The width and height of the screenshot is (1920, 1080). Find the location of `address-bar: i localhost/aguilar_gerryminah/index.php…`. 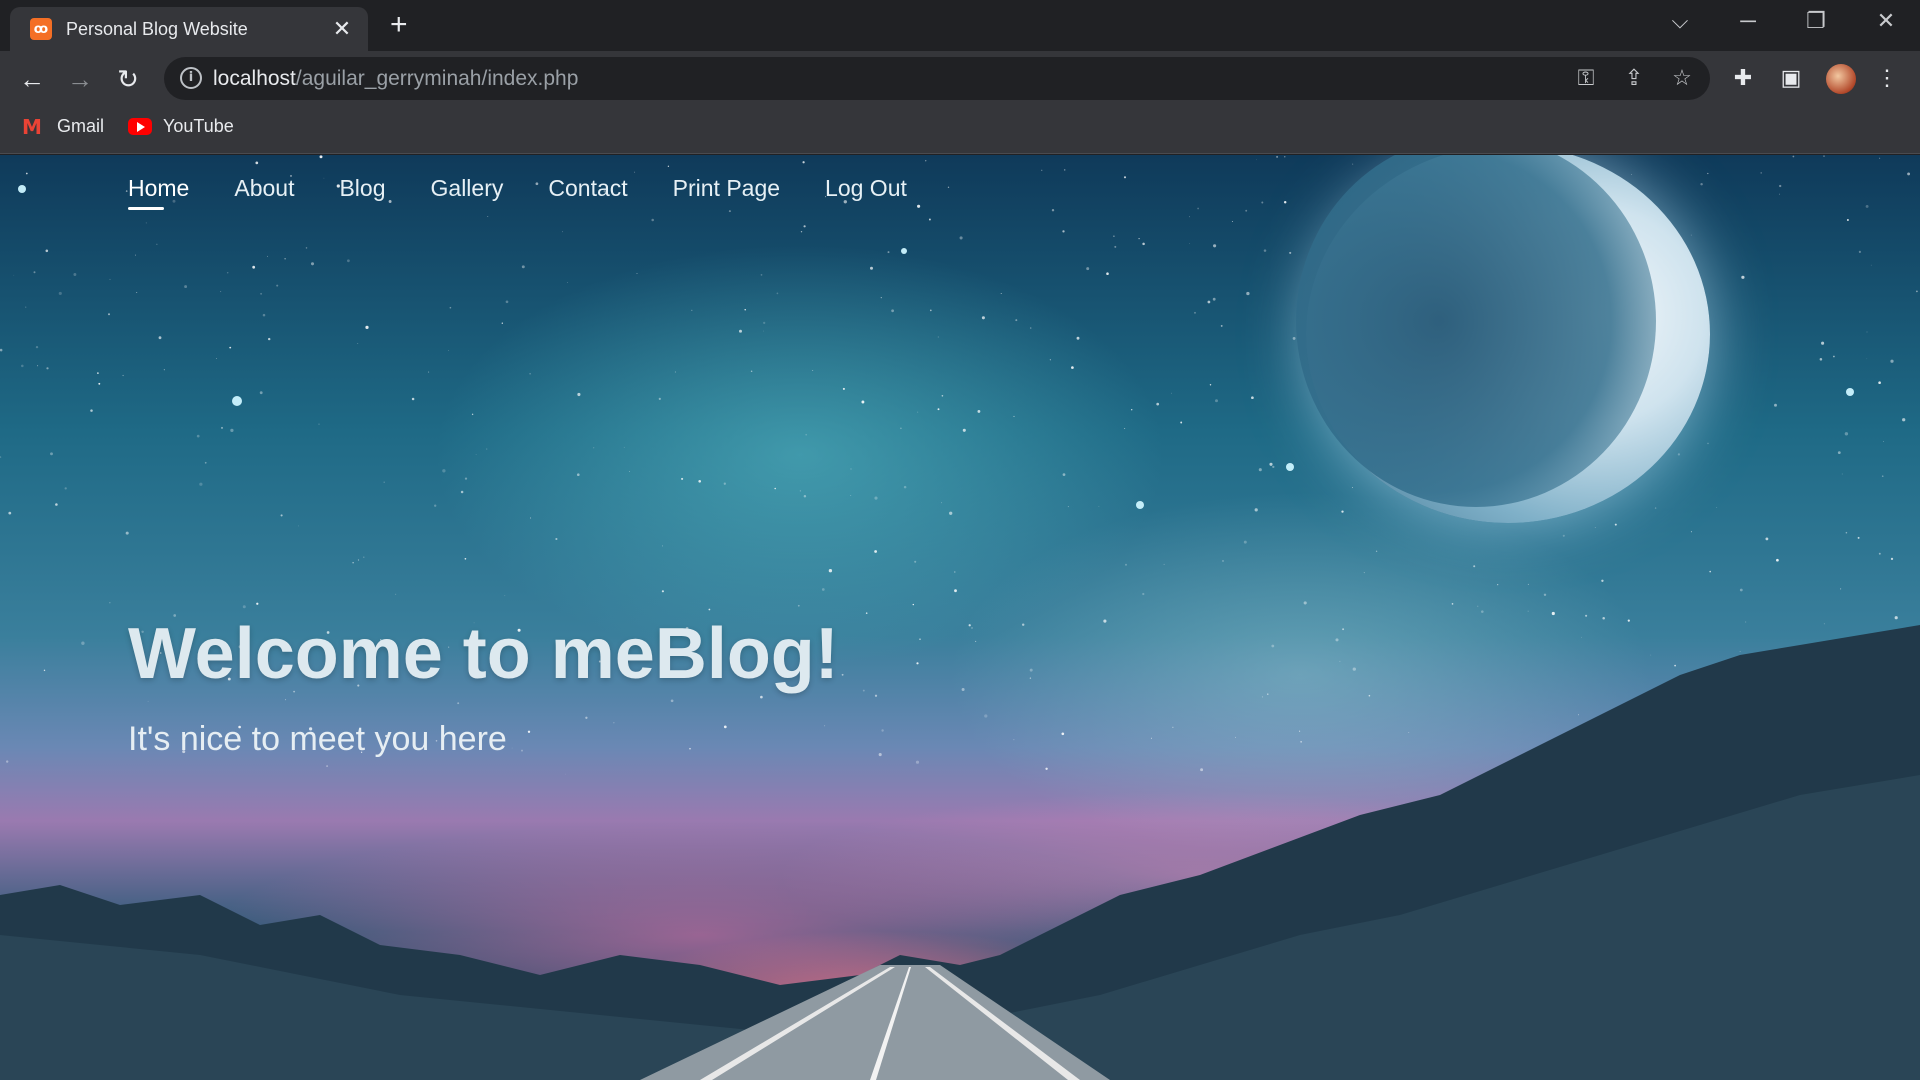

address-bar: i localhost/aguilar_gerryminah/index.php… is located at coordinates (937, 78).